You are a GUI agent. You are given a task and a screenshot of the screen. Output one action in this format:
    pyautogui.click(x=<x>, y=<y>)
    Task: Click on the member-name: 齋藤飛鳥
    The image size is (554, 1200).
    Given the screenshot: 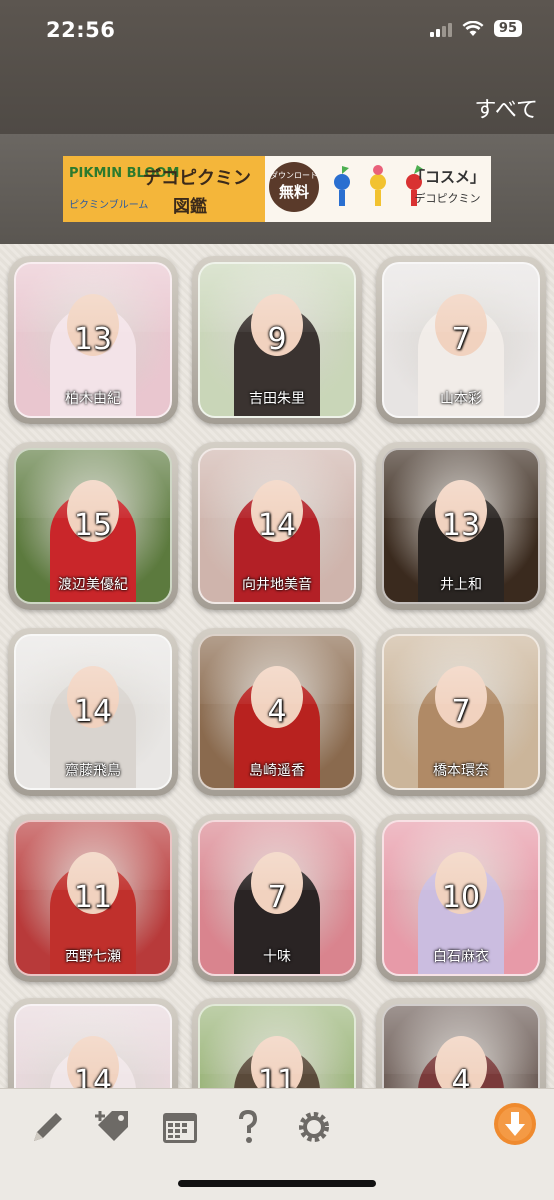 What is the action you would take?
    pyautogui.click(x=93, y=771)
    